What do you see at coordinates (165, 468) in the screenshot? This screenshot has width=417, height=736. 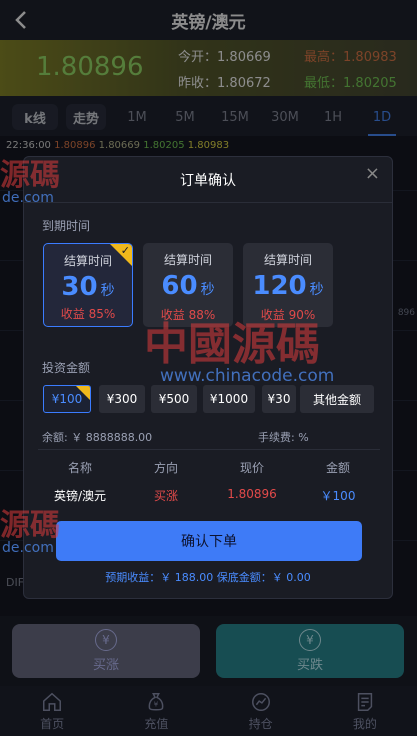 I see `col-header-direction: 方向` at bounding box center [165, 468].